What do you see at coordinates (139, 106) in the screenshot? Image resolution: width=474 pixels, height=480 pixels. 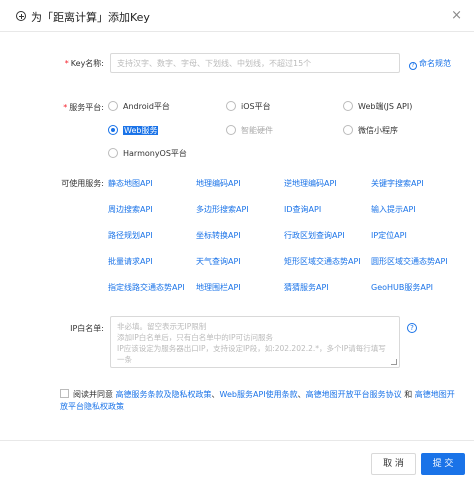 I see `radio-android: Android平台` at bounding box center [139, 106].